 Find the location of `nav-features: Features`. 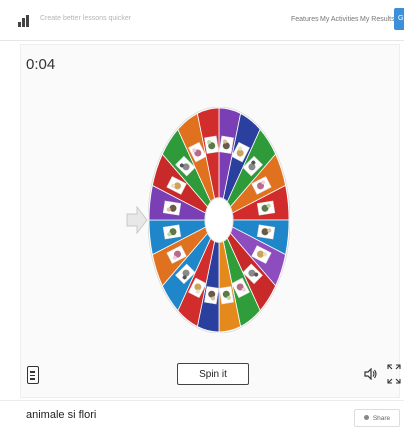

nav-features: Features is located at coordinates (305, 19).